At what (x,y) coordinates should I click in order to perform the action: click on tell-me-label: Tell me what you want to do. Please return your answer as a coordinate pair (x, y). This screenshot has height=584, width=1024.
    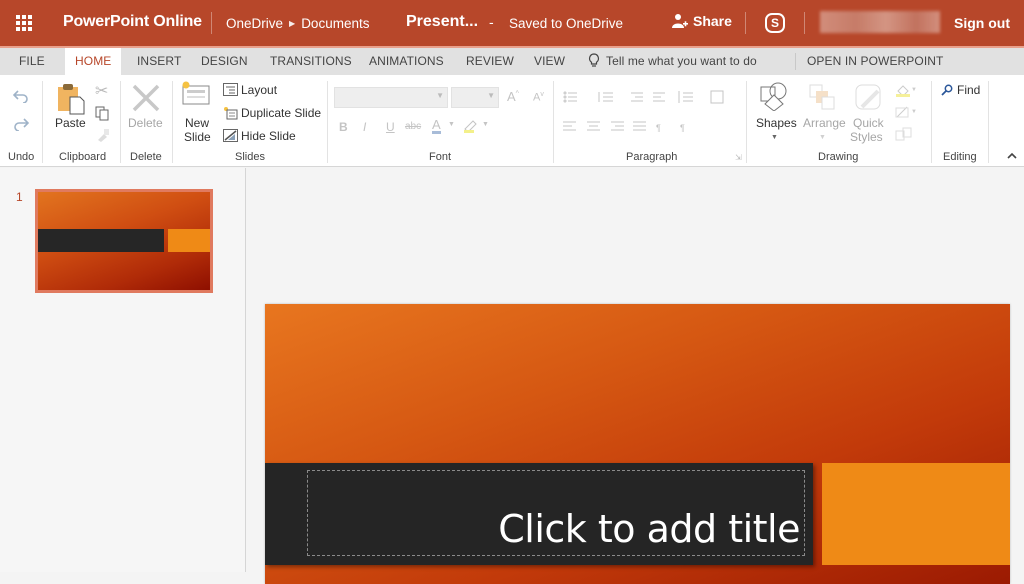
    Looking at the image, I should click on (681, 61).